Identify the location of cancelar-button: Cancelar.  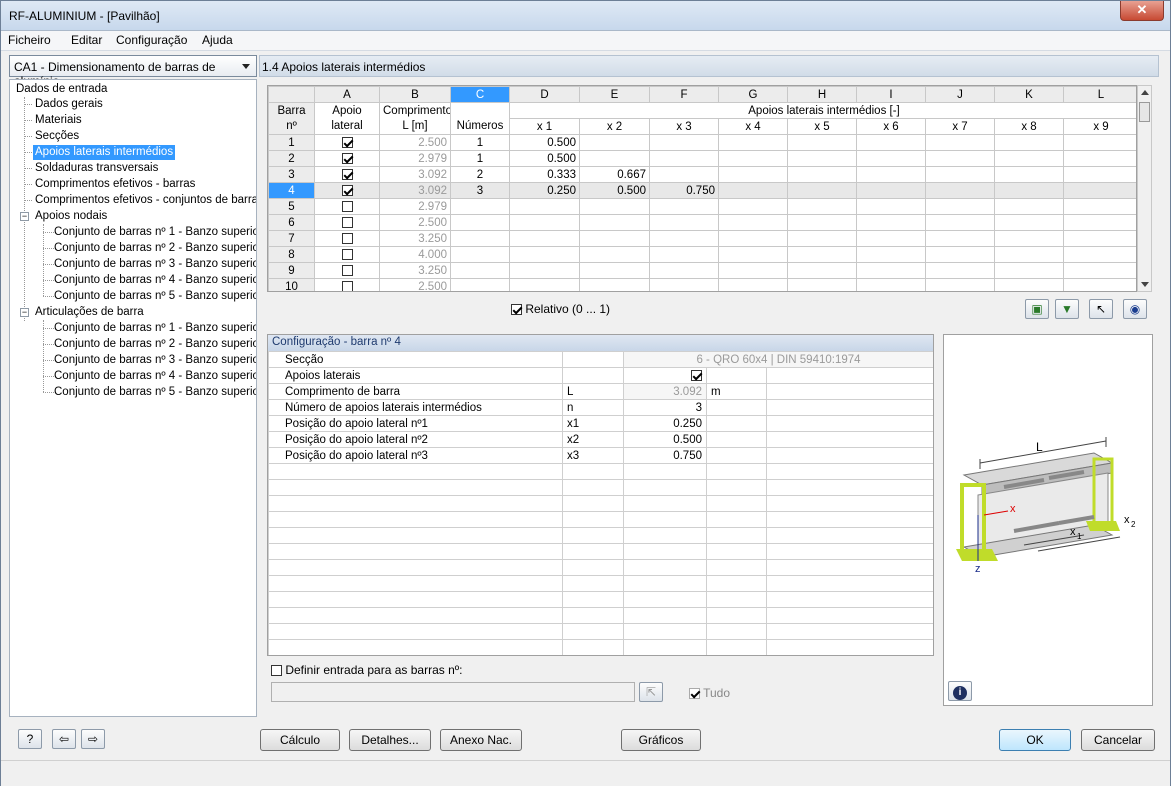
(1118, 740).